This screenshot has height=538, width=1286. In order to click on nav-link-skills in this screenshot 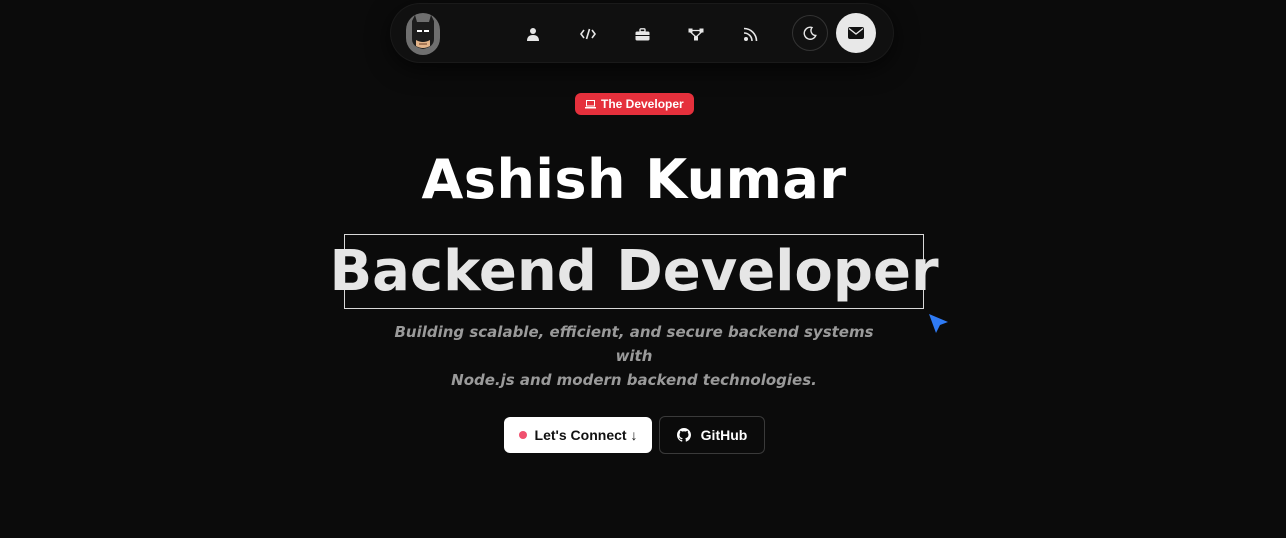, I will do `click(588, 34)`.